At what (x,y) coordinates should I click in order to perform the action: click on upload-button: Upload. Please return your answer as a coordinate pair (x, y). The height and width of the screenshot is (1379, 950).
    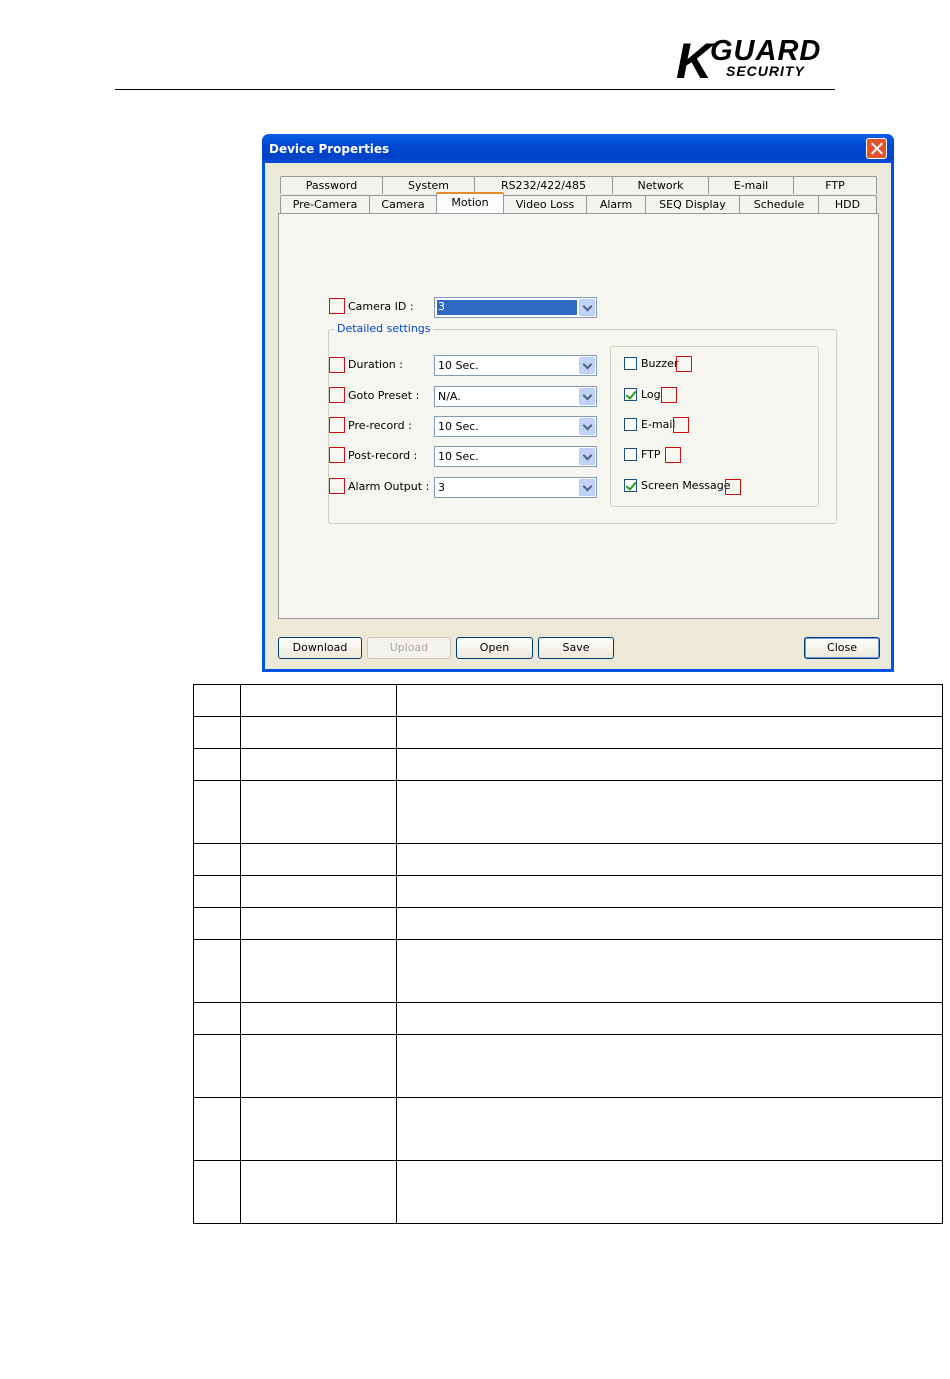
    Looking at the image, I should click on (409, 648).